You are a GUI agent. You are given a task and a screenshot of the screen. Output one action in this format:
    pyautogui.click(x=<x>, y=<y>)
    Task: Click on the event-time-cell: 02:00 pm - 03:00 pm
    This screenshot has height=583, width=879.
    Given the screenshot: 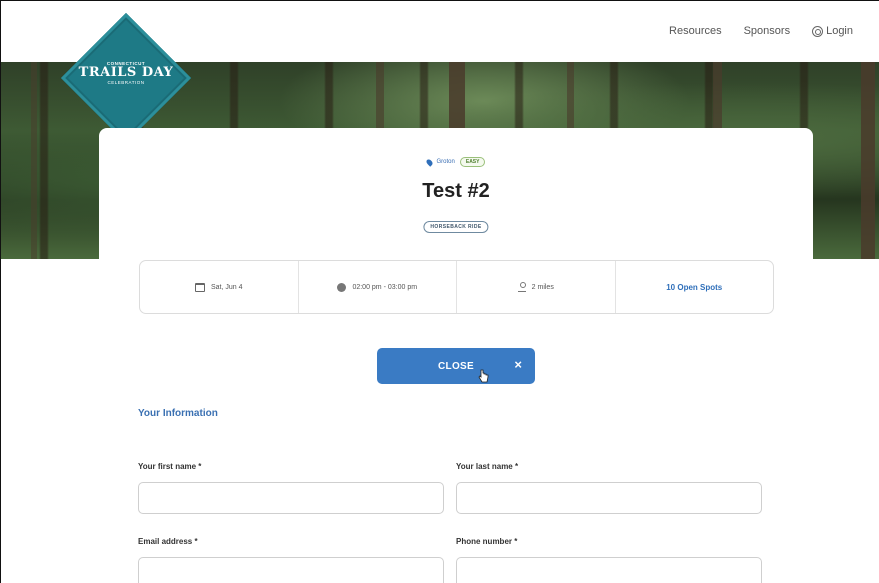 What is the action you would take?
    pyautogui.click(x=378, y=287)
    